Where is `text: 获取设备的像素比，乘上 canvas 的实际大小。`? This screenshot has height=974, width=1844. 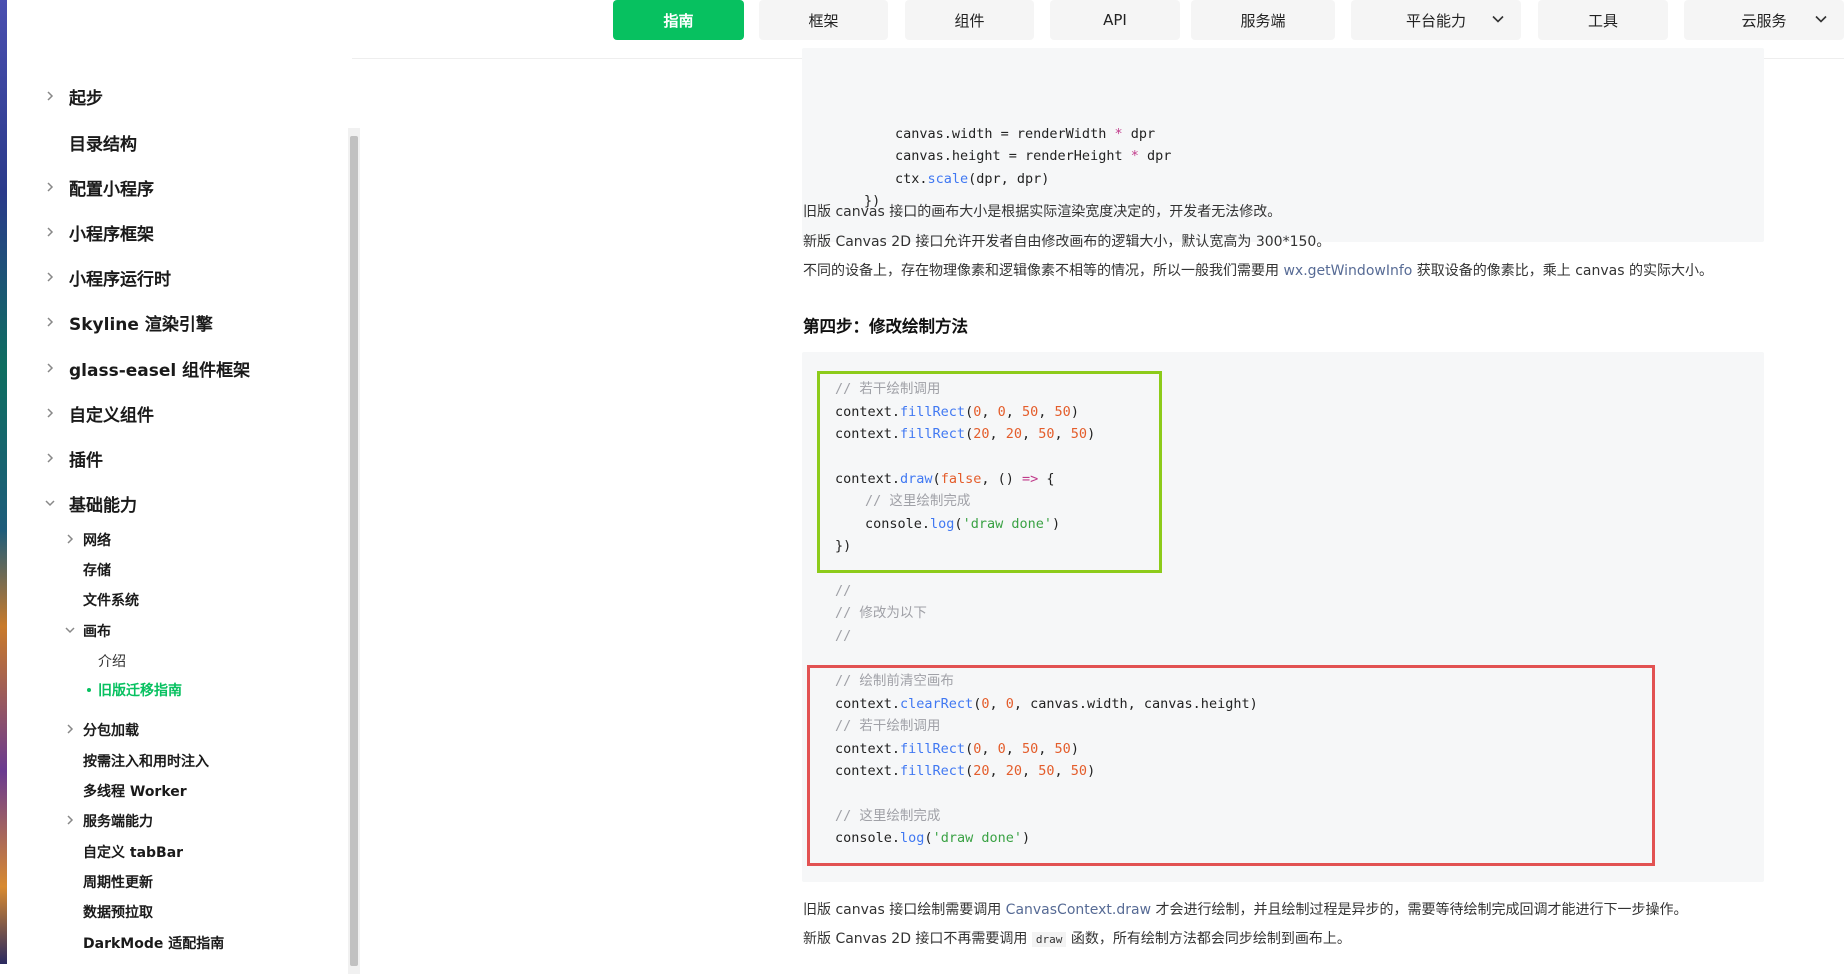
text: 获取设备的像素比，乘上 canvas 的实际大小。 is located at coordinates (1562, 271).